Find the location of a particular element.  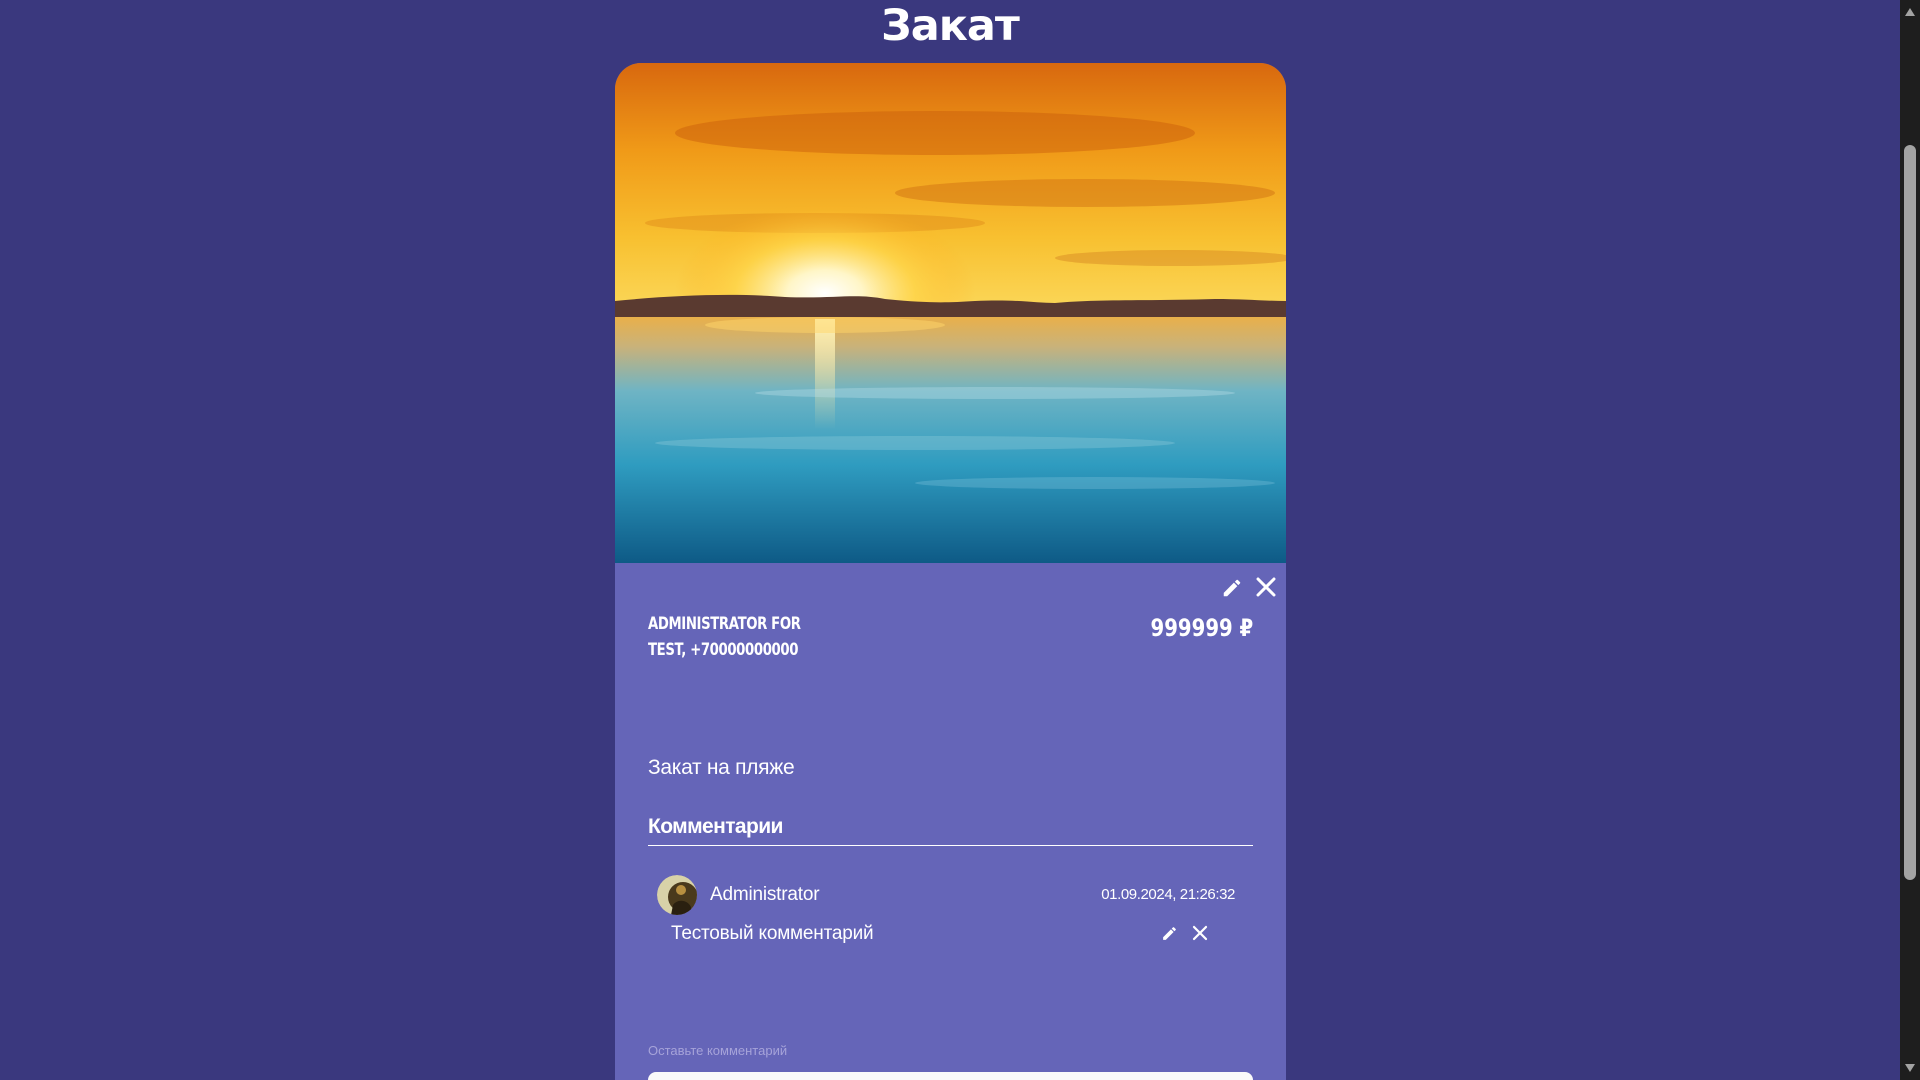

scroll-up-arrow-icon is located at coordinates (1910, 12).